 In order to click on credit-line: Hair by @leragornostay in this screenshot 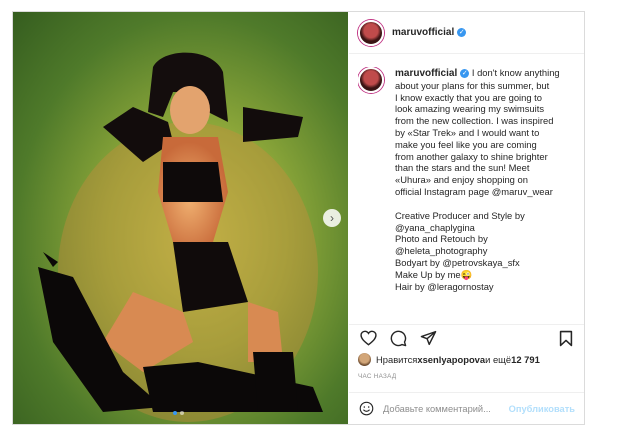, I will do `click(444, 286)`.